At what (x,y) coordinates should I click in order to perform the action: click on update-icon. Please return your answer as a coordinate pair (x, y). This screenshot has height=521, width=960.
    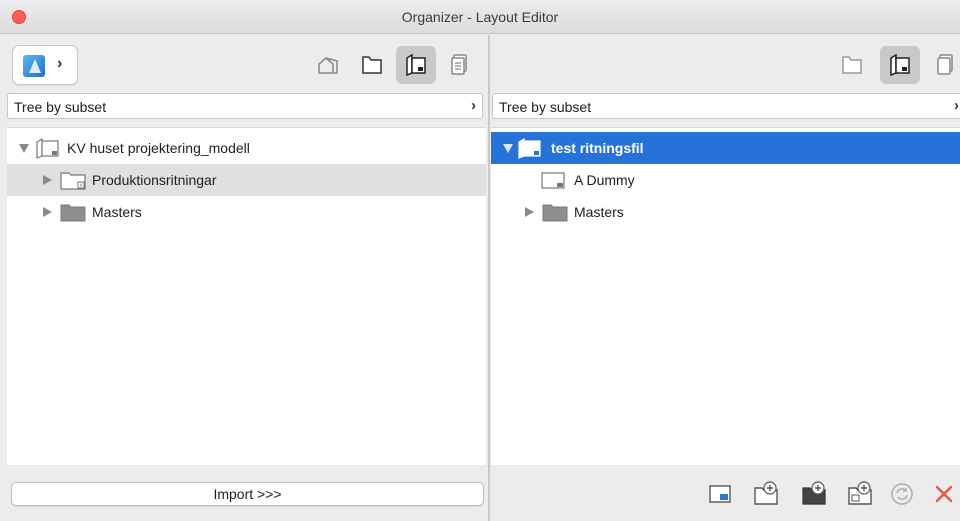
    Looking at the image, I should click on (902, 494).